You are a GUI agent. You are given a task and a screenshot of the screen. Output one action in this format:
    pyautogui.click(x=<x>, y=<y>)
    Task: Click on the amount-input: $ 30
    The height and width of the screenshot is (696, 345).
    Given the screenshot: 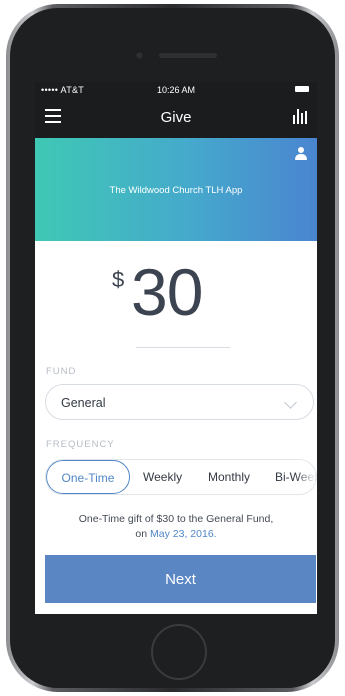 What is the action you would take?
    pyautogui.click(x=176, y=294)
    